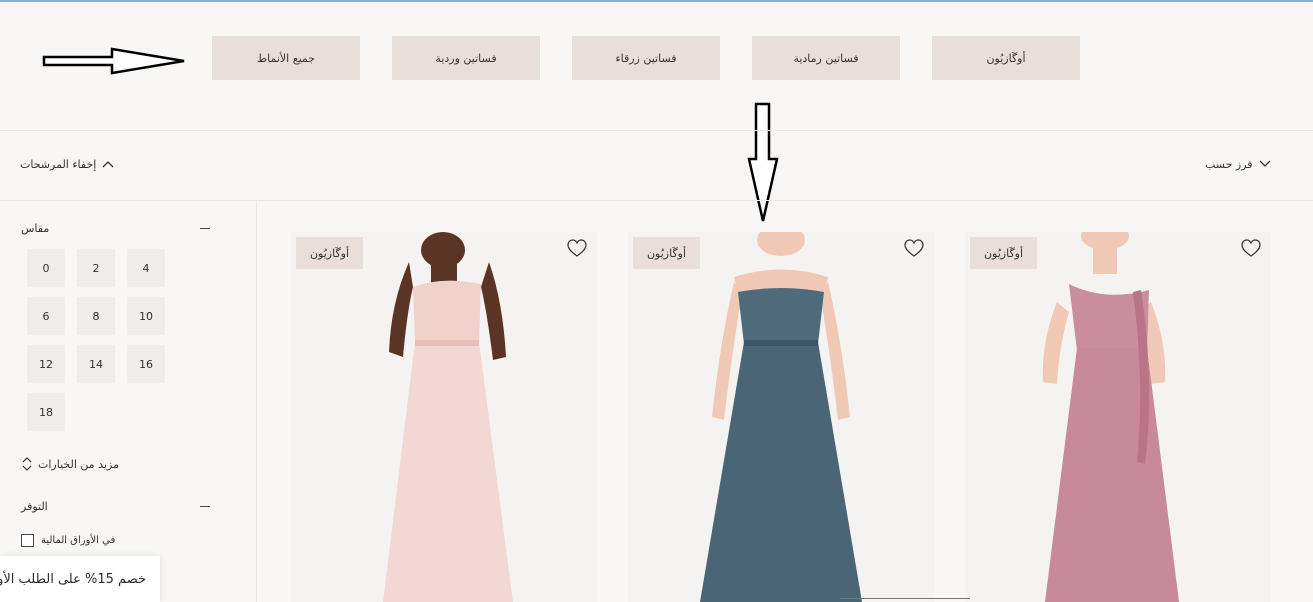 This screenshot has height=602, width=1313. What do you see at coordinates (78, 540) in the screenshot?
I see `in-stock-label: في الأوراق المالية` at bounding box center [78, 540].